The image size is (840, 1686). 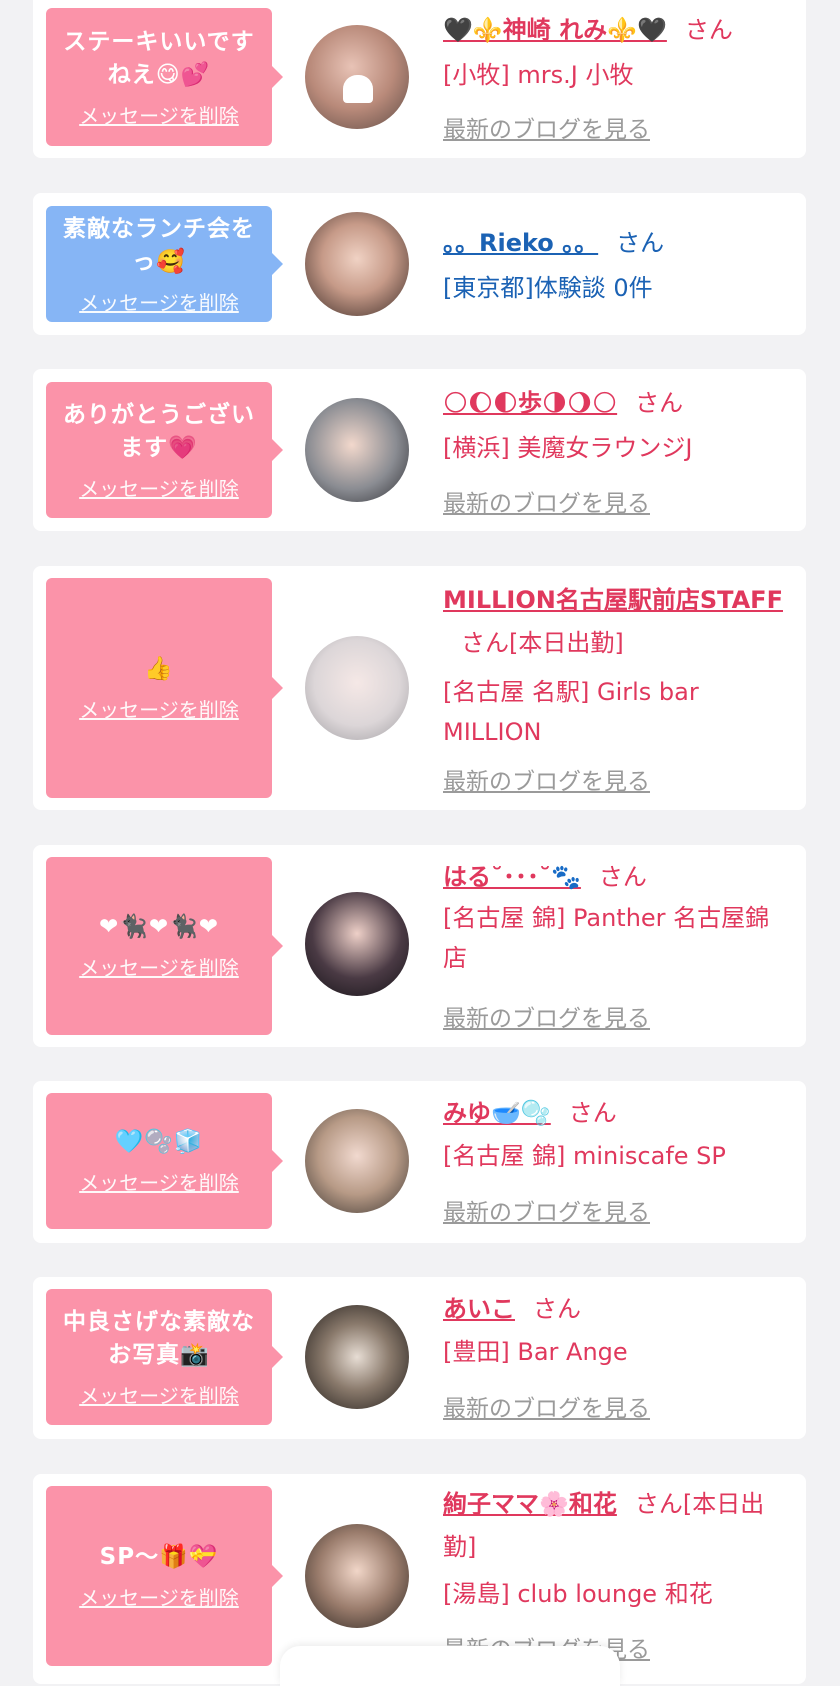 What do you see at coordinates (164, 1576) in the screenshot?
I see `message-bubble: SP〜🎁💝 メッセージを削除` at bounding box center [164, 1576].